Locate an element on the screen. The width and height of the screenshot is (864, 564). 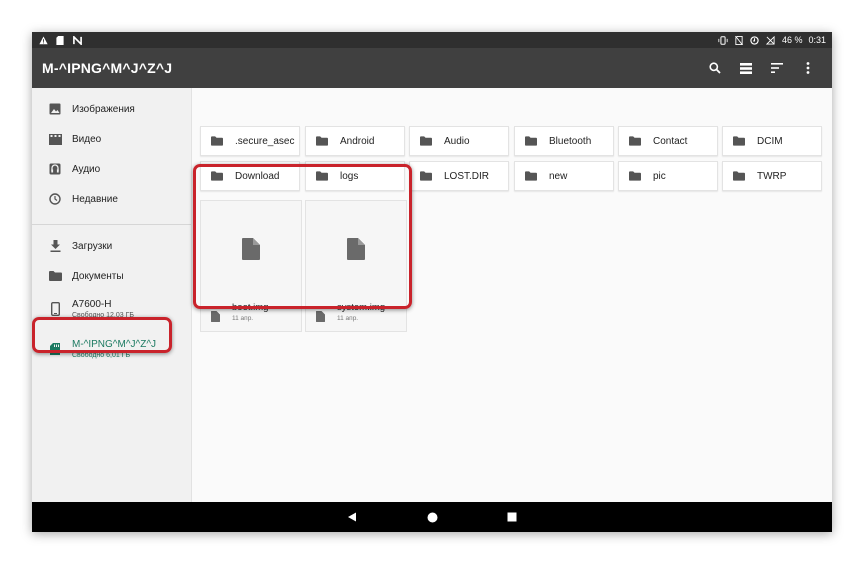
sidebar-item-downloads: Загрузки is located at coordinates (111, 246).